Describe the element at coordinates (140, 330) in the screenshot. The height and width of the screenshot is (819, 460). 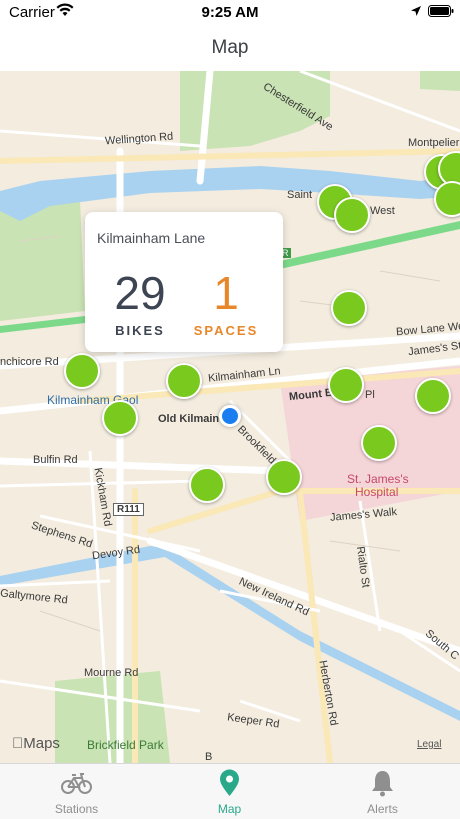
I see `bikes-label: BIKES` at that location.